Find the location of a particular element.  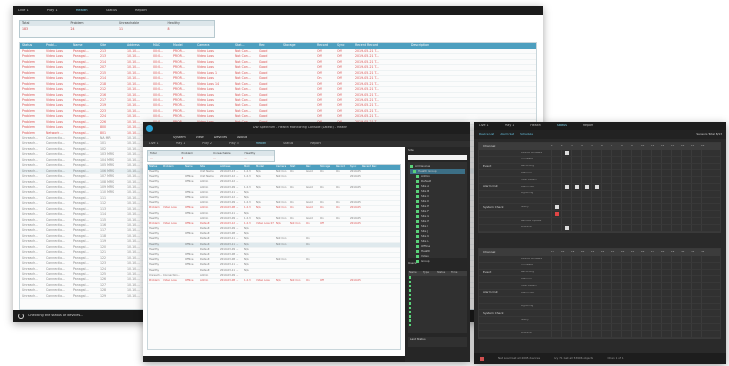

column-header: Recent Rec is located at coordinates (376, 167).